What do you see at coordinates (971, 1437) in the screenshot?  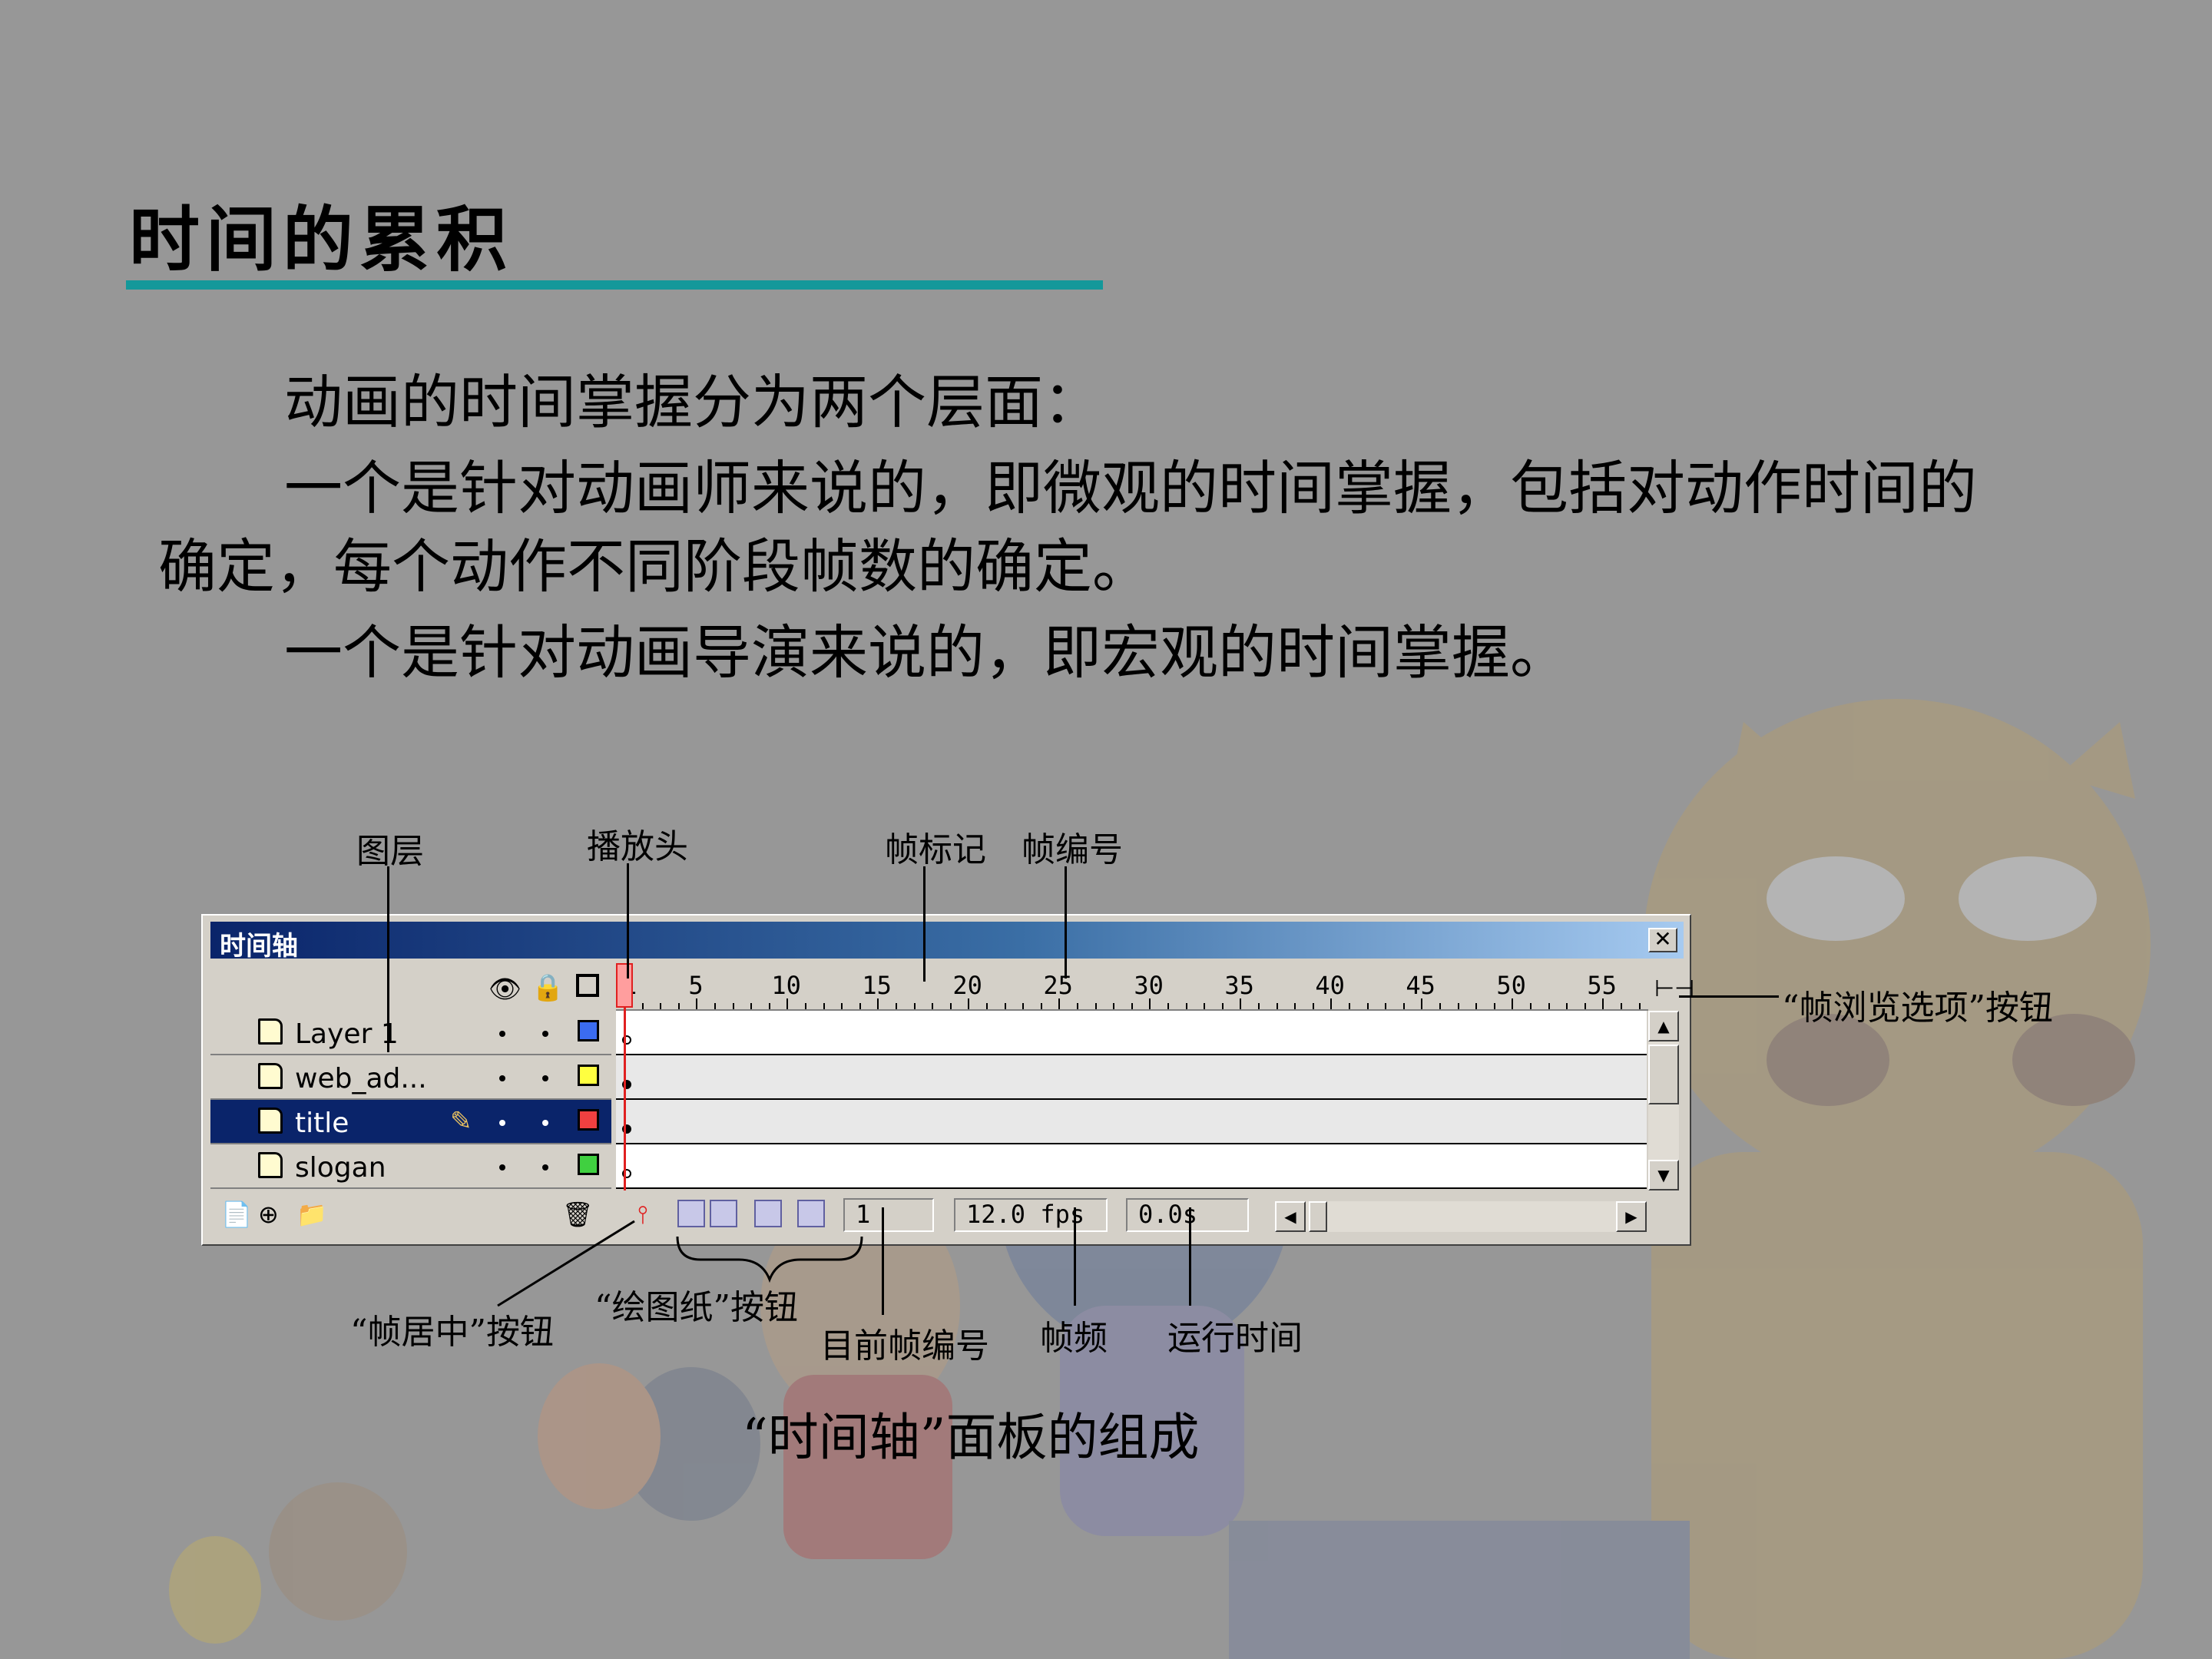 I see `figure-caption: “时间轴”面板的组成` at bounding box center [971, 1437].